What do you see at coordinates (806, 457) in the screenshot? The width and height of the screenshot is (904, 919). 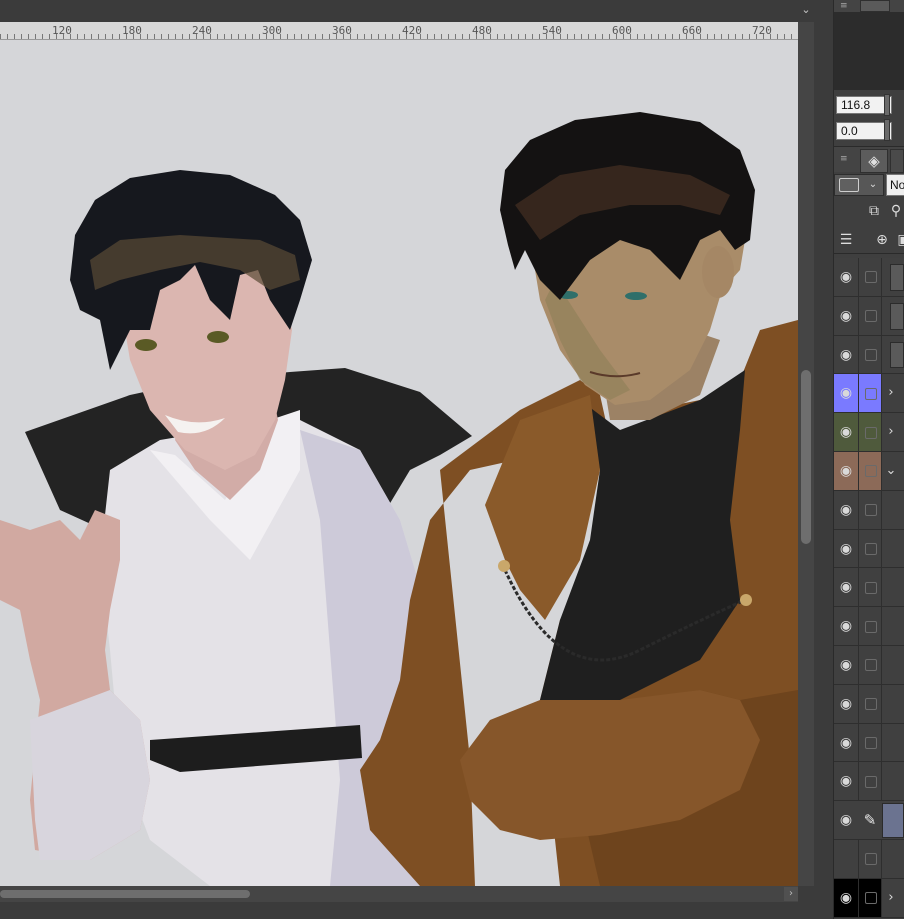 I see `vertical-scrollbar-thumb` at bounding box center [806, 457].